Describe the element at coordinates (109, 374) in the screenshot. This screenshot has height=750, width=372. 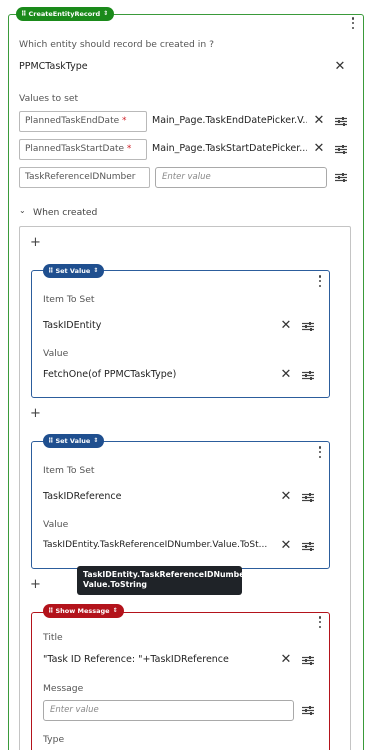
I see `value-expression: FetchOne(of PPMCTaskType)` at that location.